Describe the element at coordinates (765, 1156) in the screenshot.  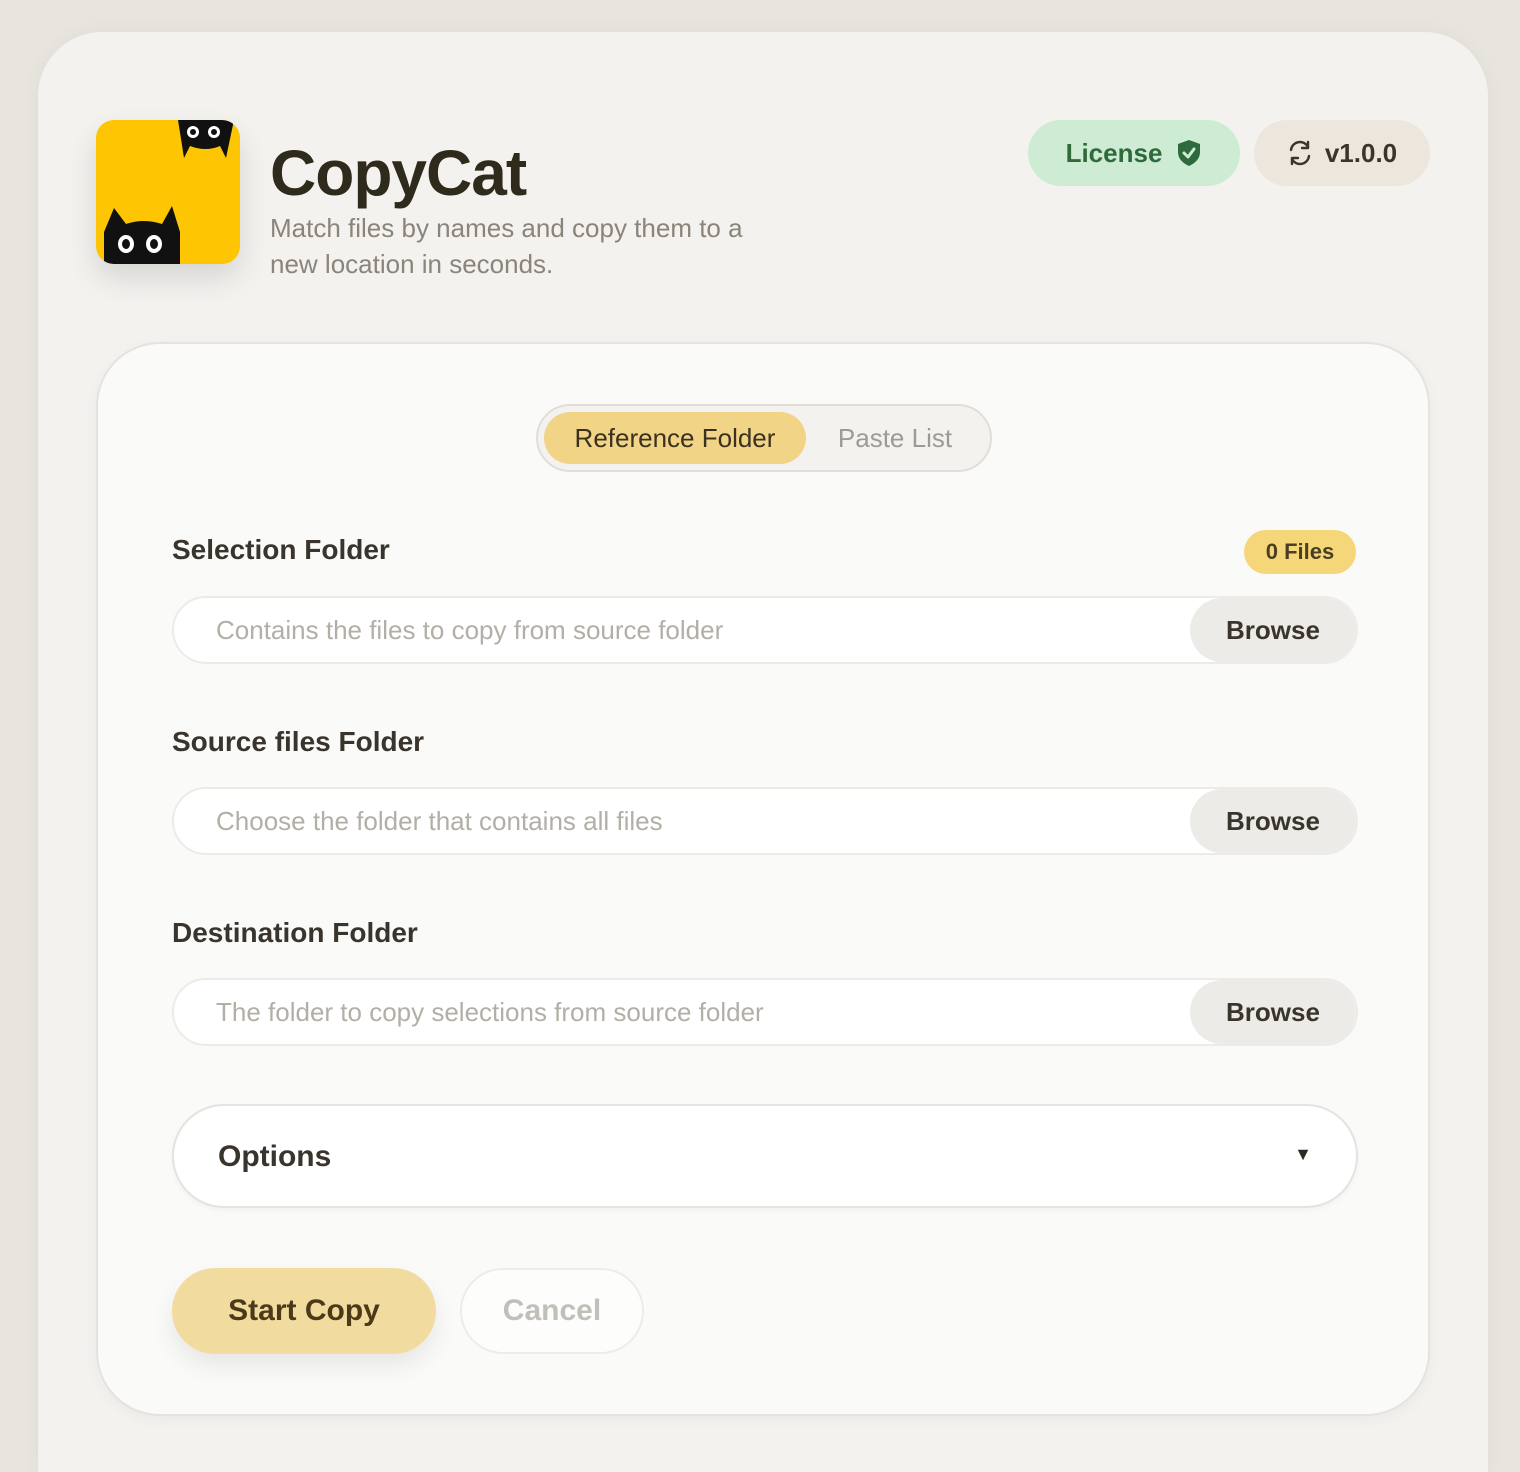
I see `options-dropdown: Options ▼` at that location.